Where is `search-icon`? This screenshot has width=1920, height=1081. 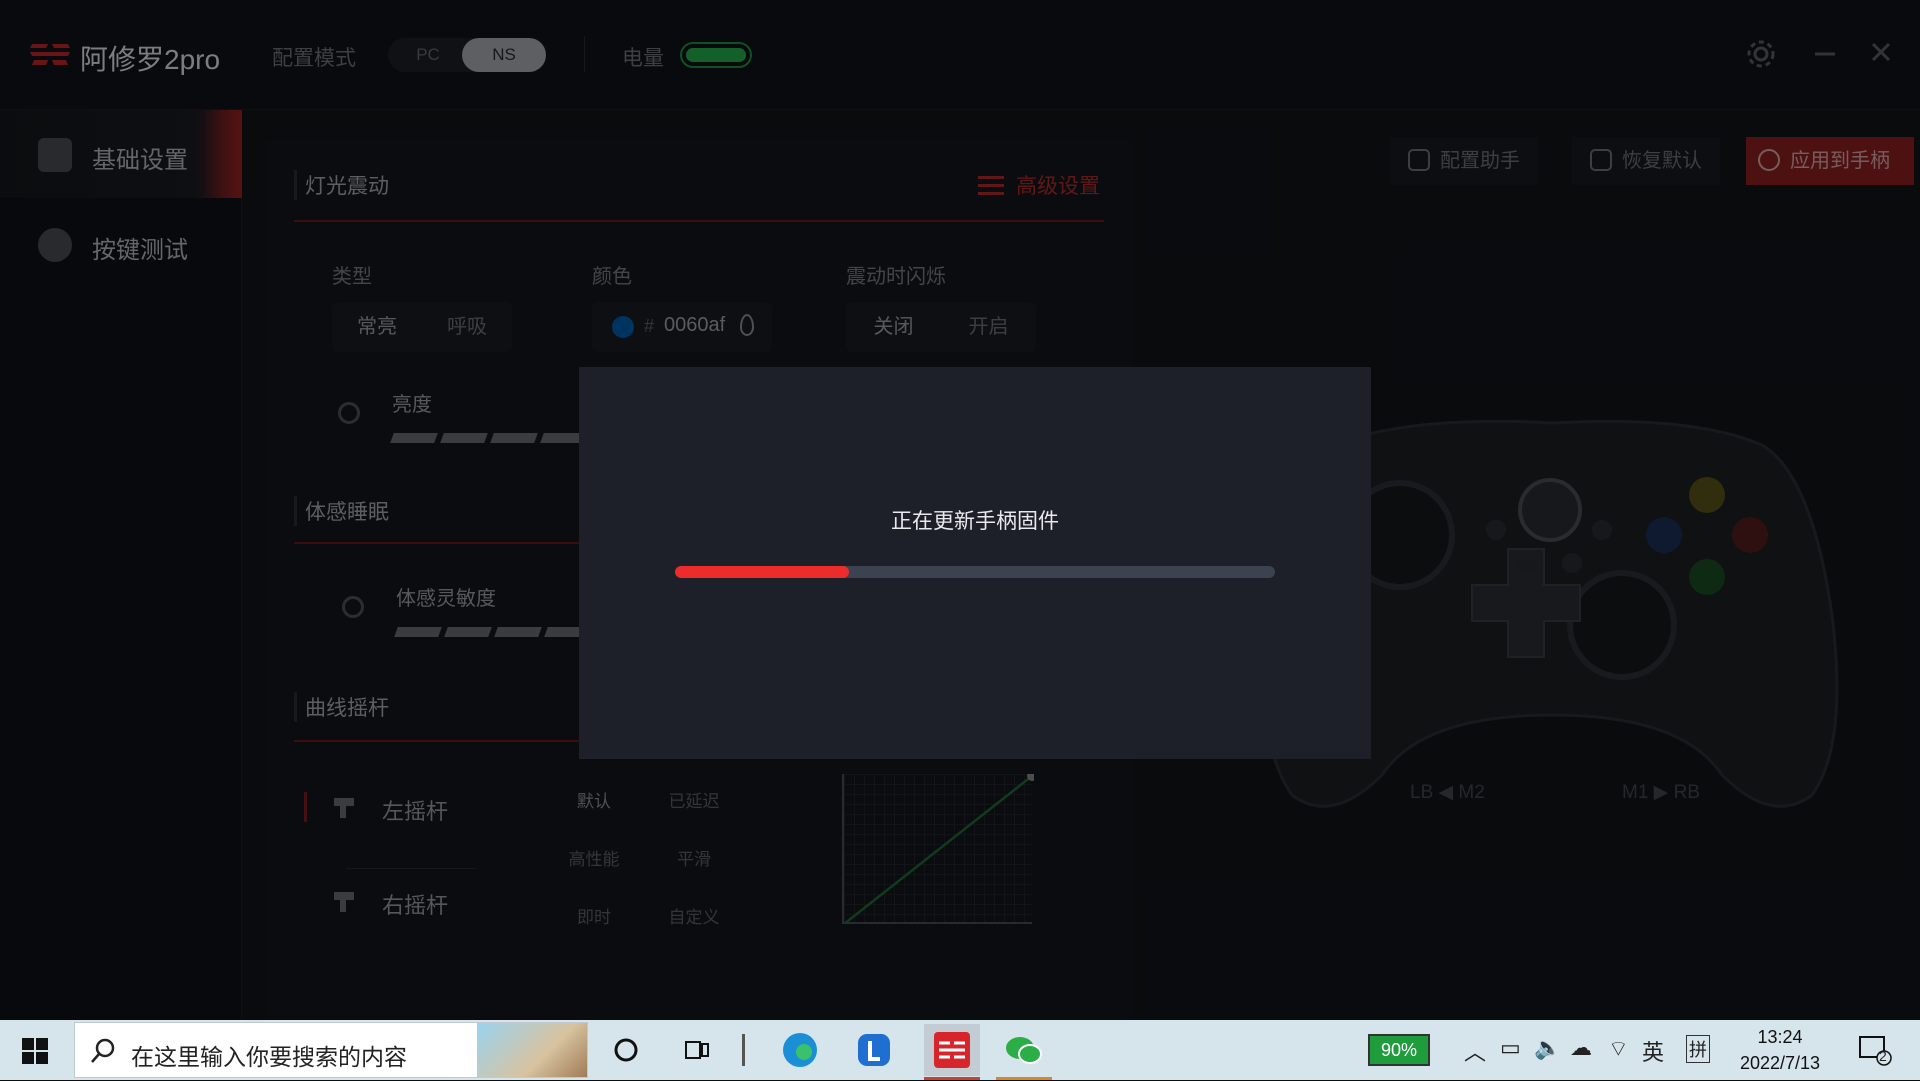
search-icon is located at coordinates (103, 1050).